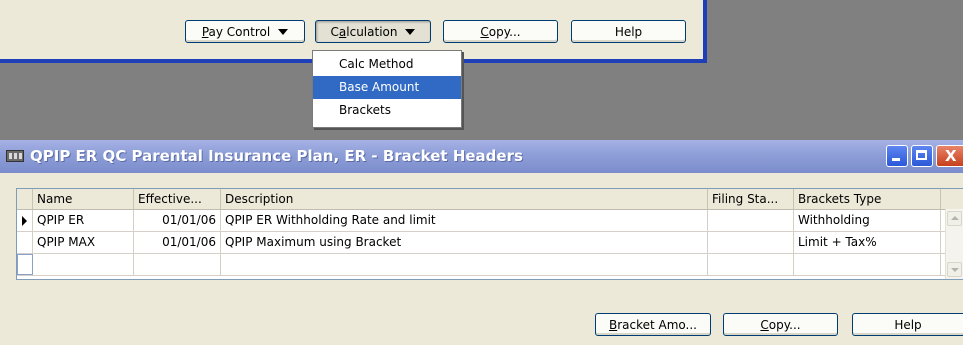  Describe the element at coordinates (867, 242) in the screenshot. I see `cell-brackets-type: Limit + Tax%` at that location.